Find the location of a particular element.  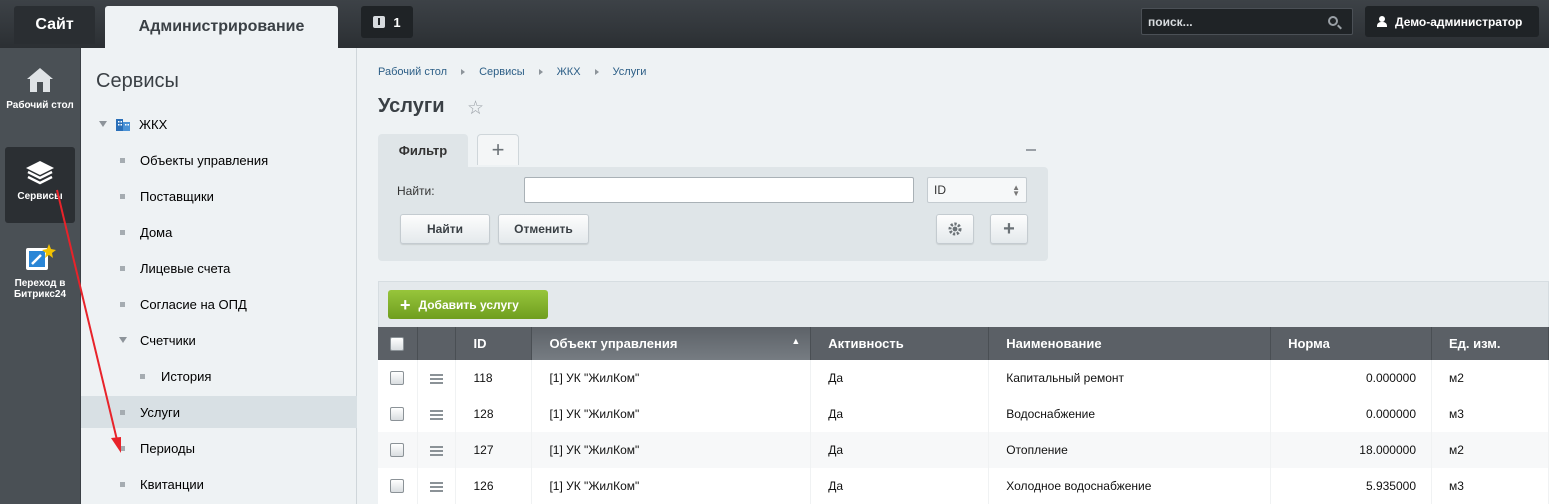

breadcrumb-services: Сервисы is located at coordinates (502, 72).